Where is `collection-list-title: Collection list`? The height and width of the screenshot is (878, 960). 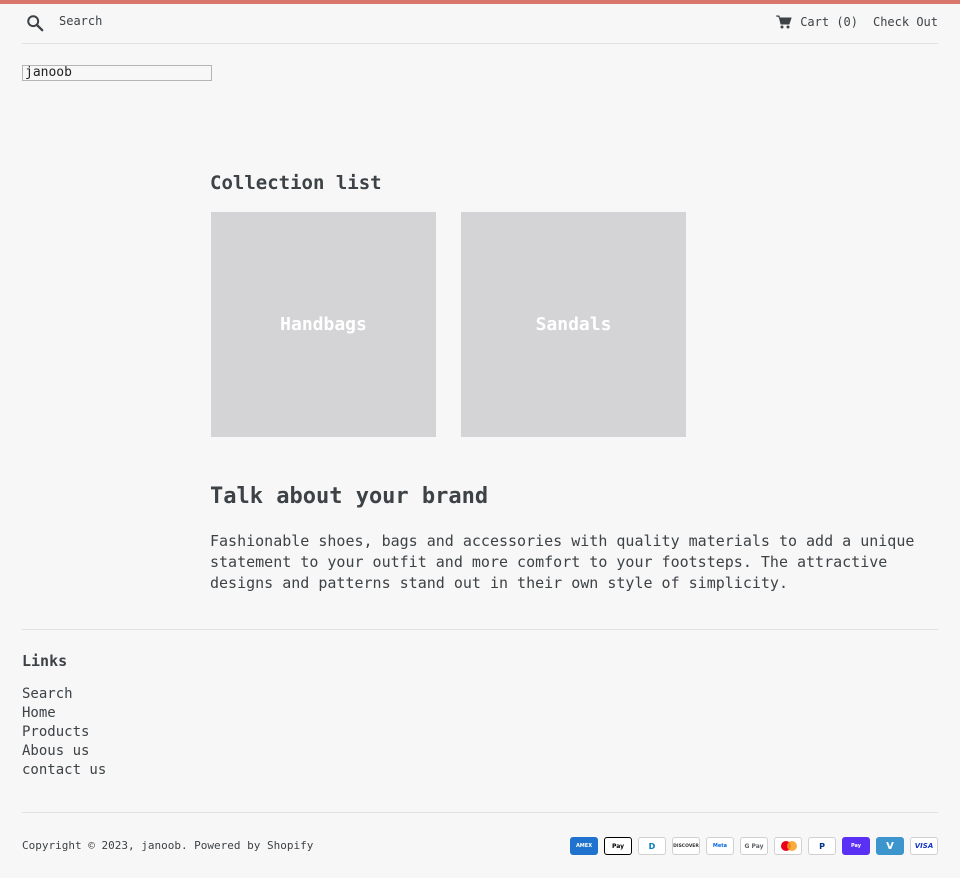 collection-list-title: Collection list is located at coordinates (296, 183).